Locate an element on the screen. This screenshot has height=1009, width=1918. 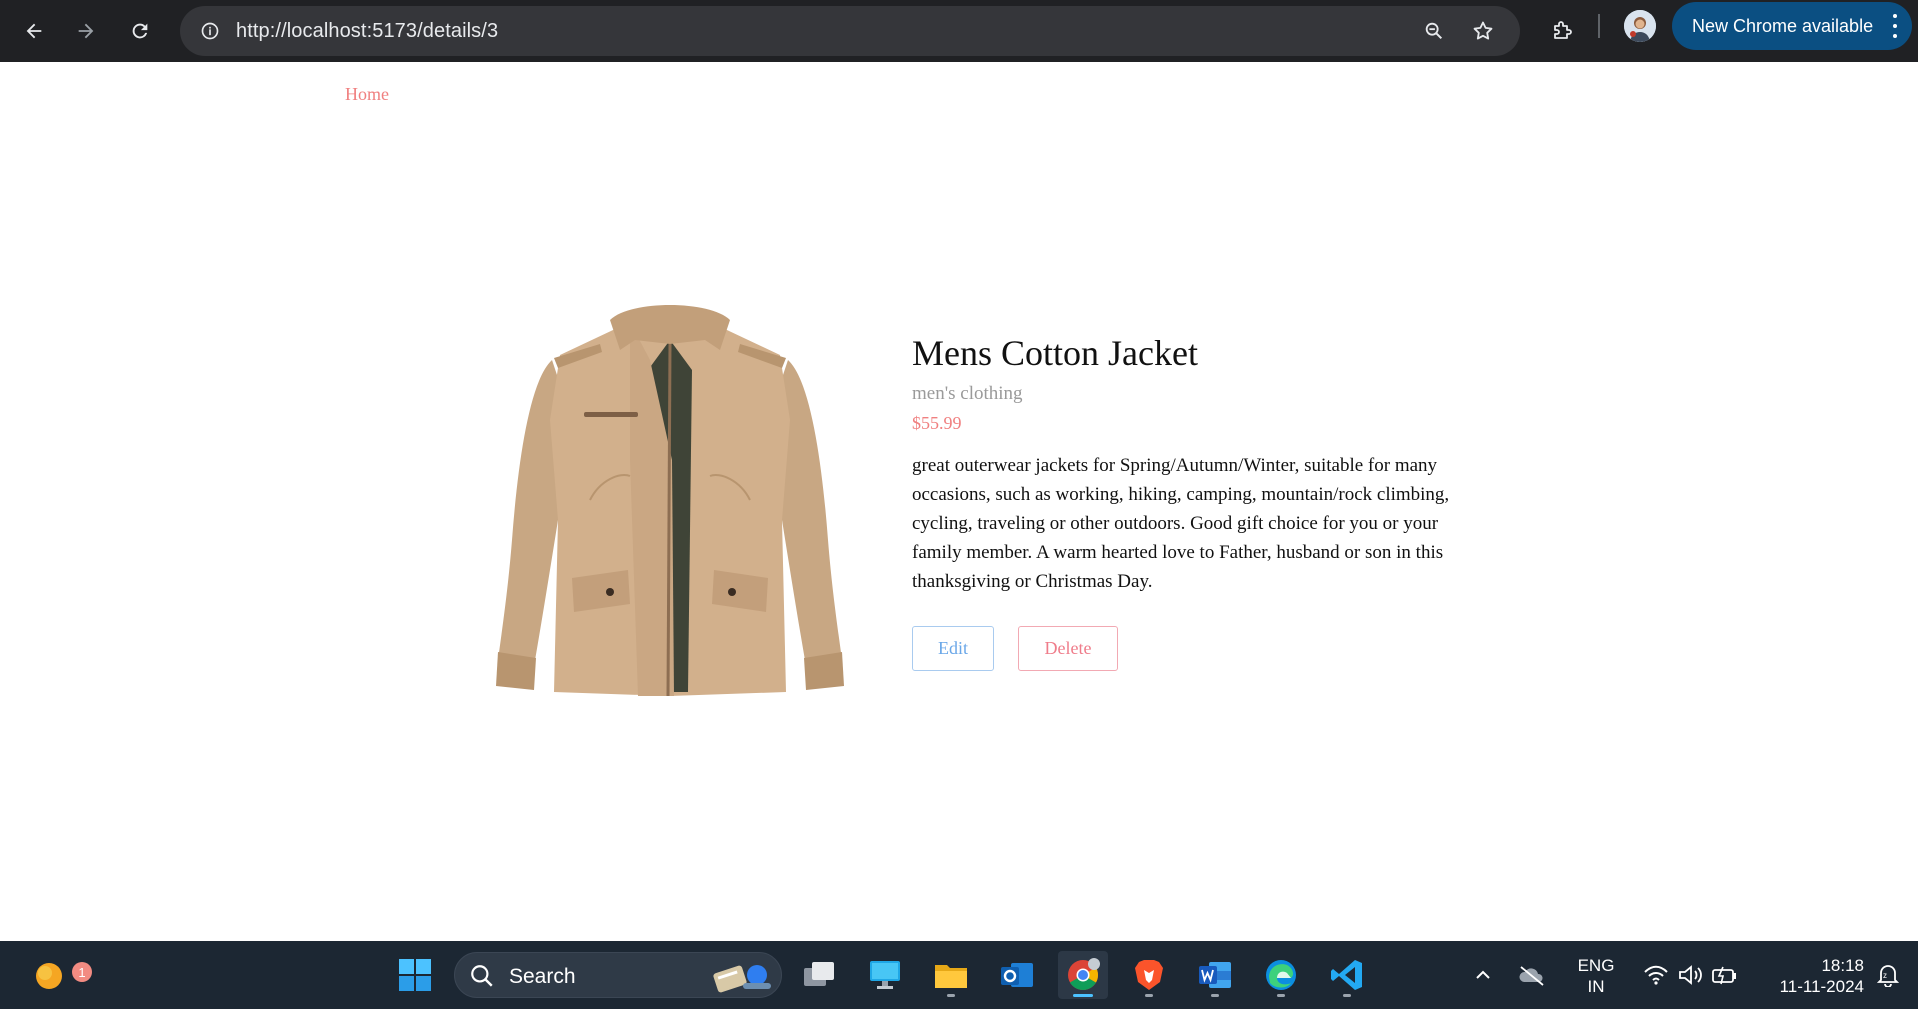
chevron-up-icon is located at coordinates (1483, 974).